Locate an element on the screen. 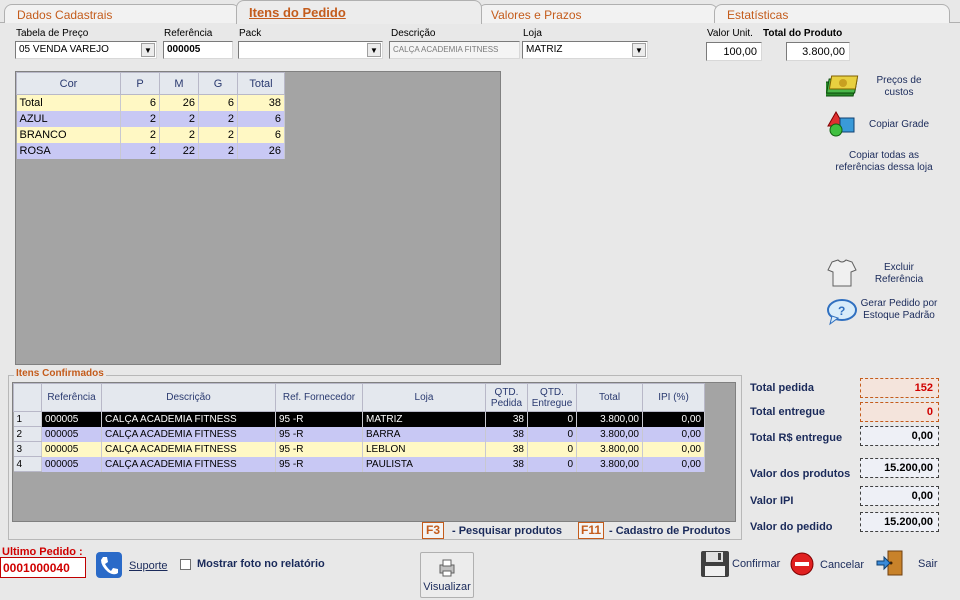 This screenshot has height=600, width=960. excluir-referencia-button: Excluir Referência is located at coordinates (899, 274).